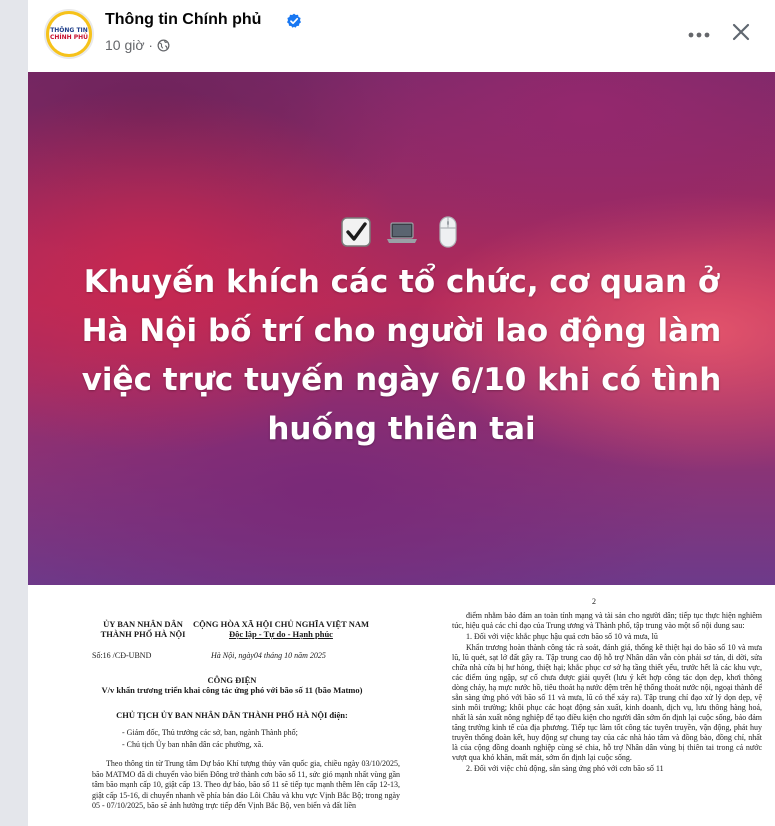 The width and height of the screenshot is (775, 826). What do you see at coordinates (281, 624) in the screenshot?
I see `doc-nation-line: CỘNG HÒA XÃ HỘI CHỦ NGHĨA VIỆT NAM` at bounding box center [281, 624].